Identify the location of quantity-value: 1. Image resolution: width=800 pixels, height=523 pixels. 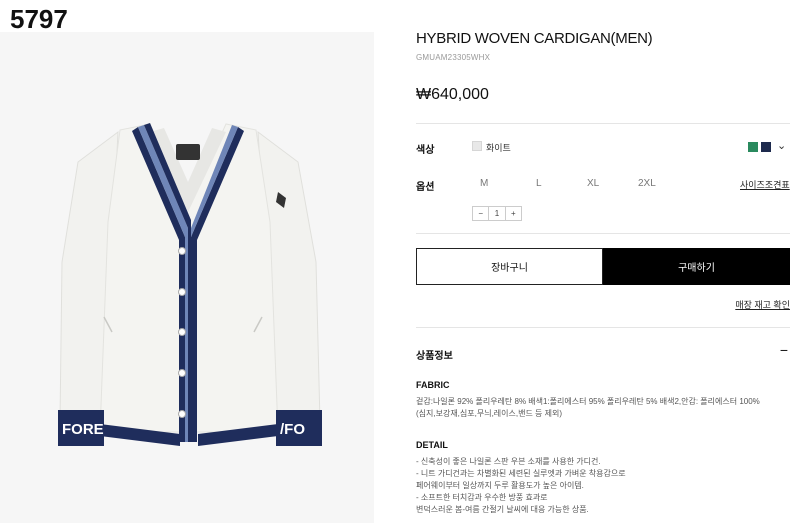
(497, 213).